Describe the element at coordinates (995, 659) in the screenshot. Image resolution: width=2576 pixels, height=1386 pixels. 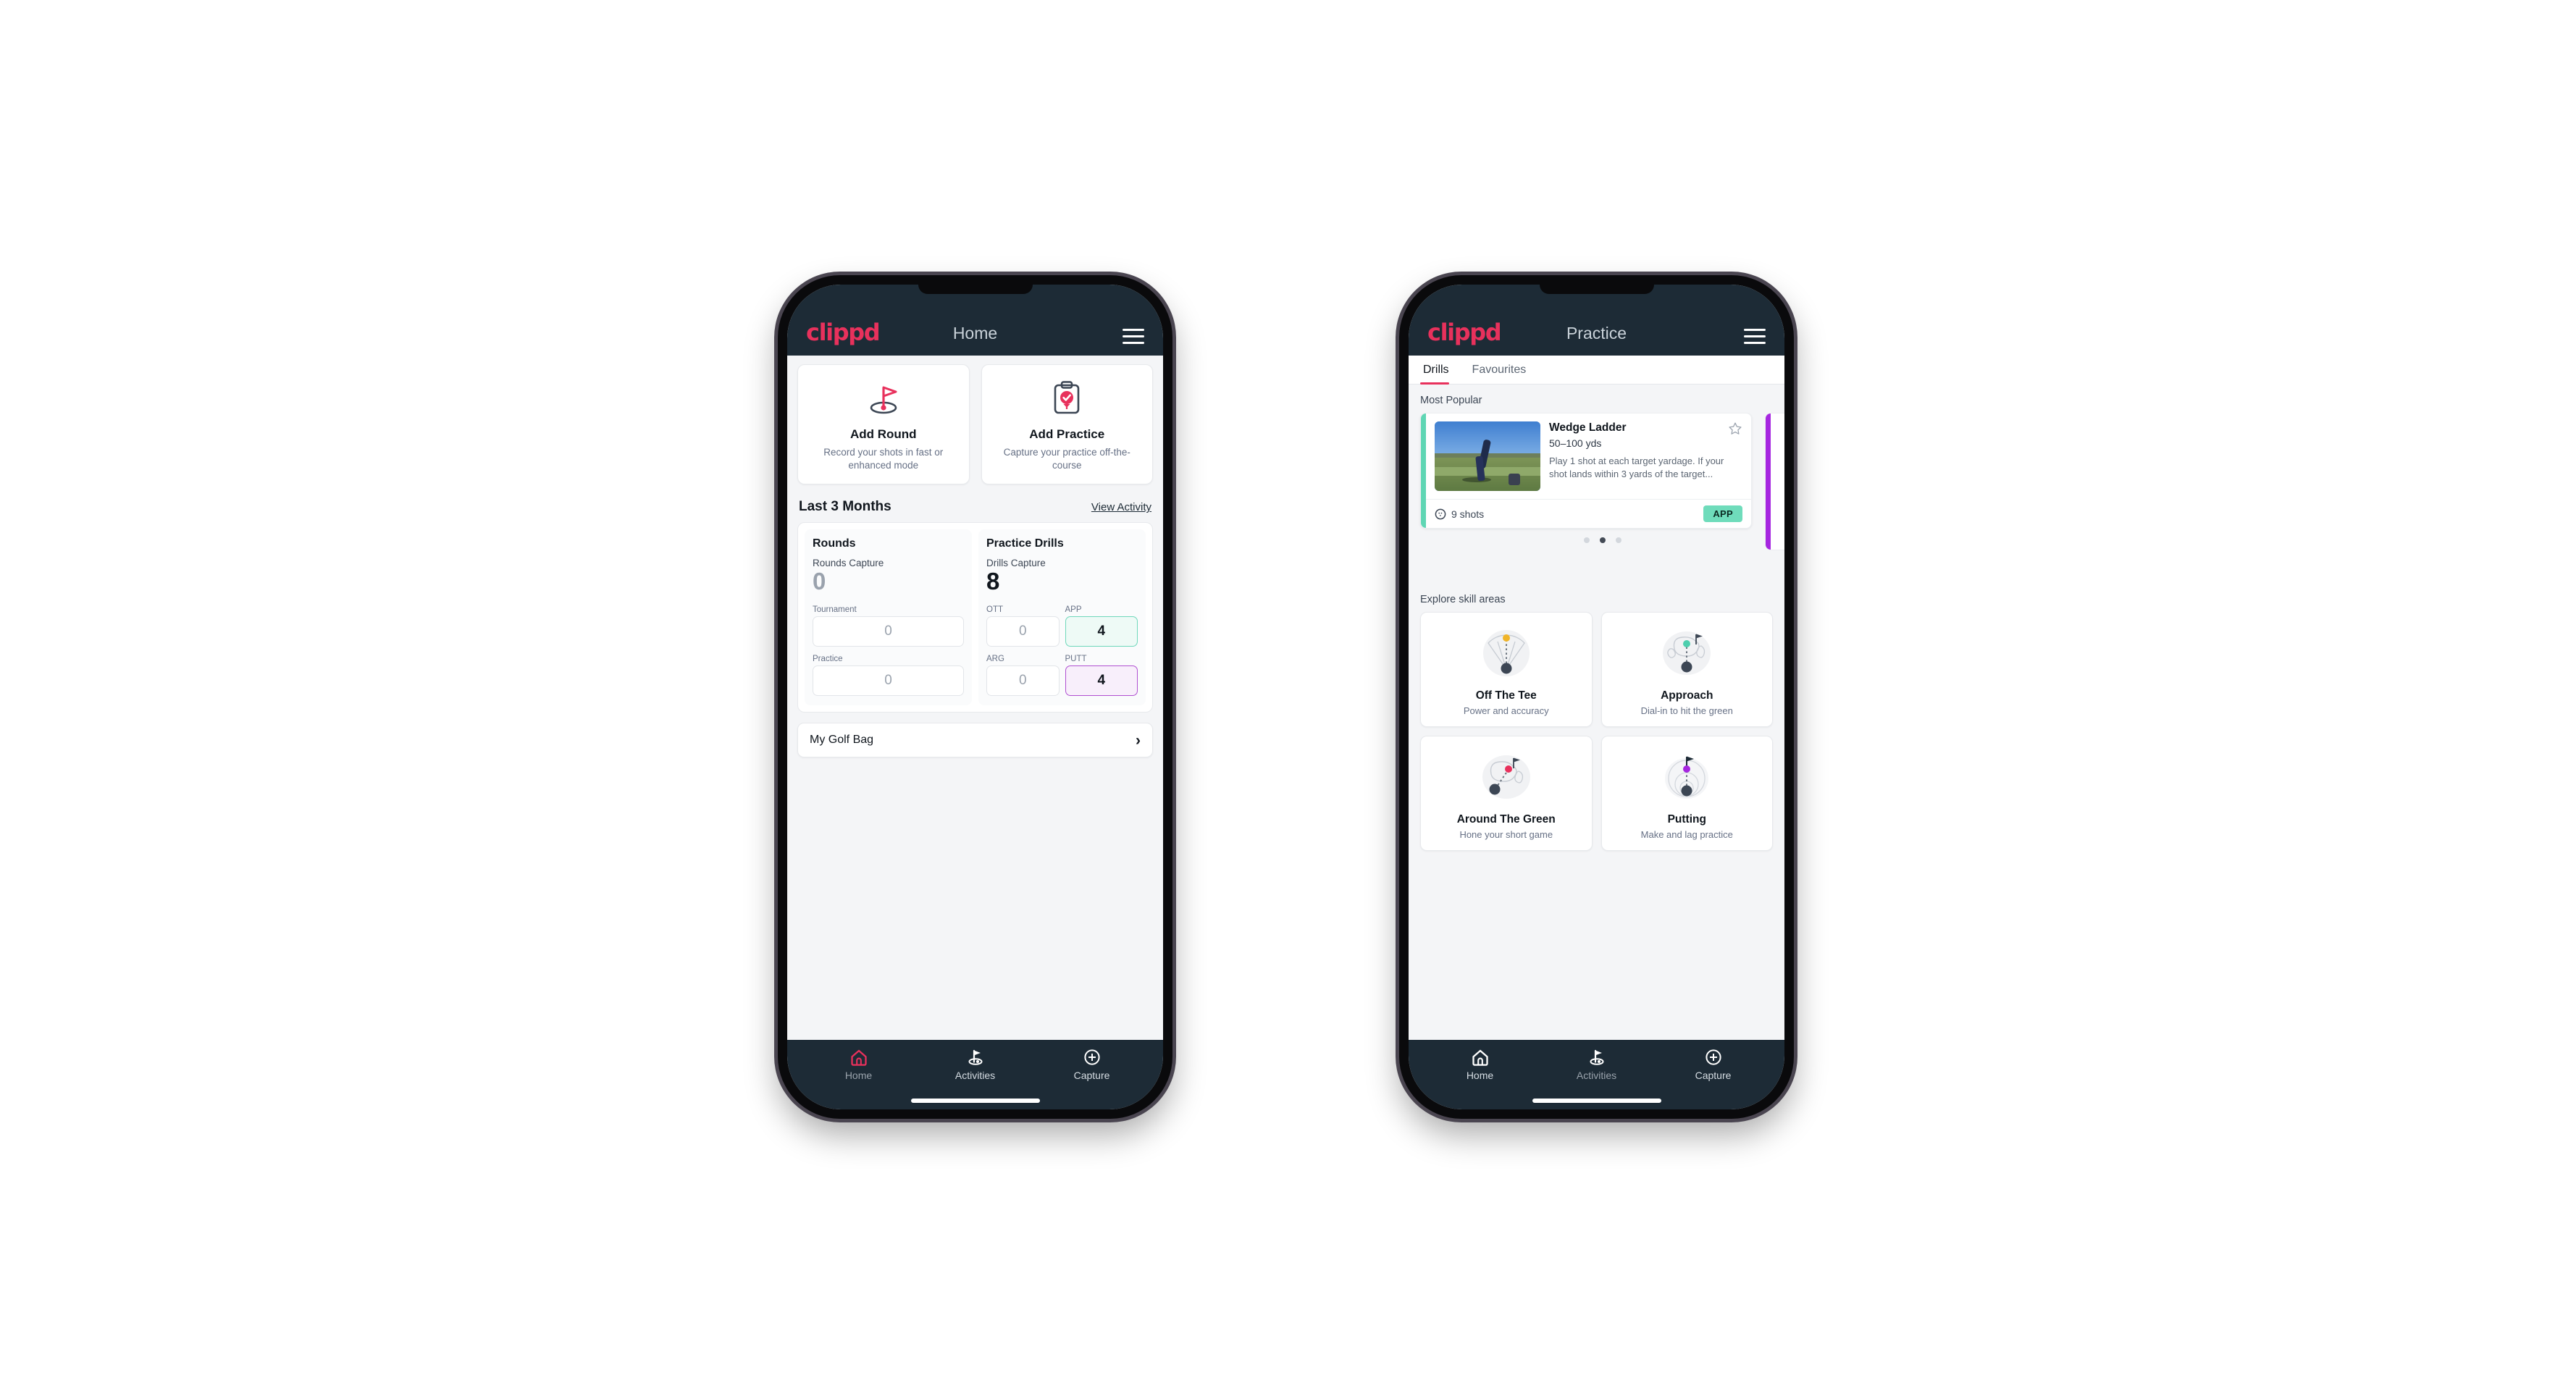
I see `arg-label: ARG` at that location.